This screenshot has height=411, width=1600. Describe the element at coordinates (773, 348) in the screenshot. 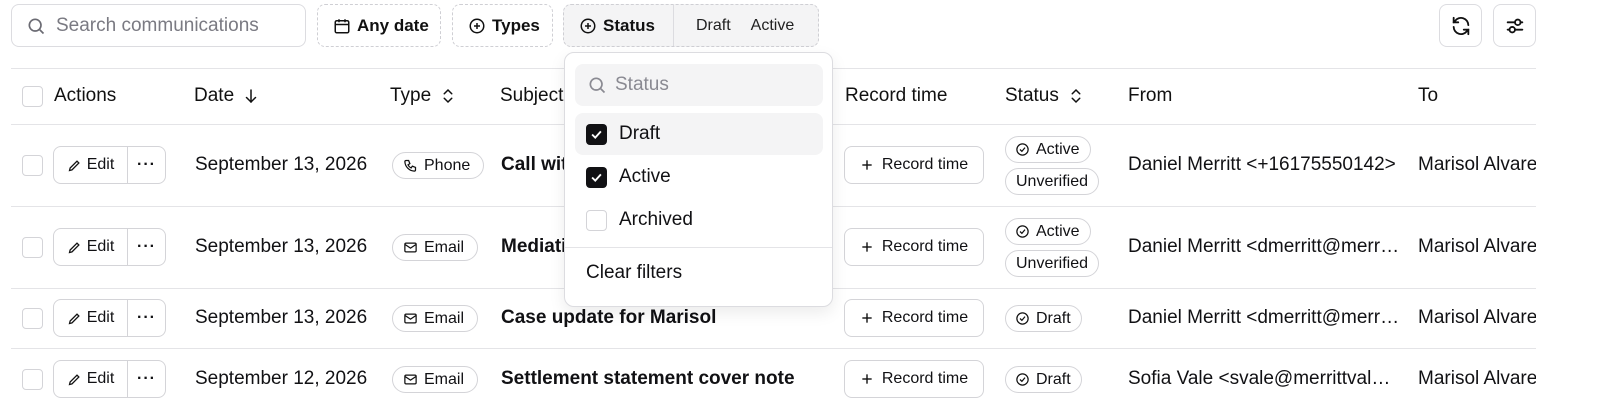

I see `row-divider` at that location.